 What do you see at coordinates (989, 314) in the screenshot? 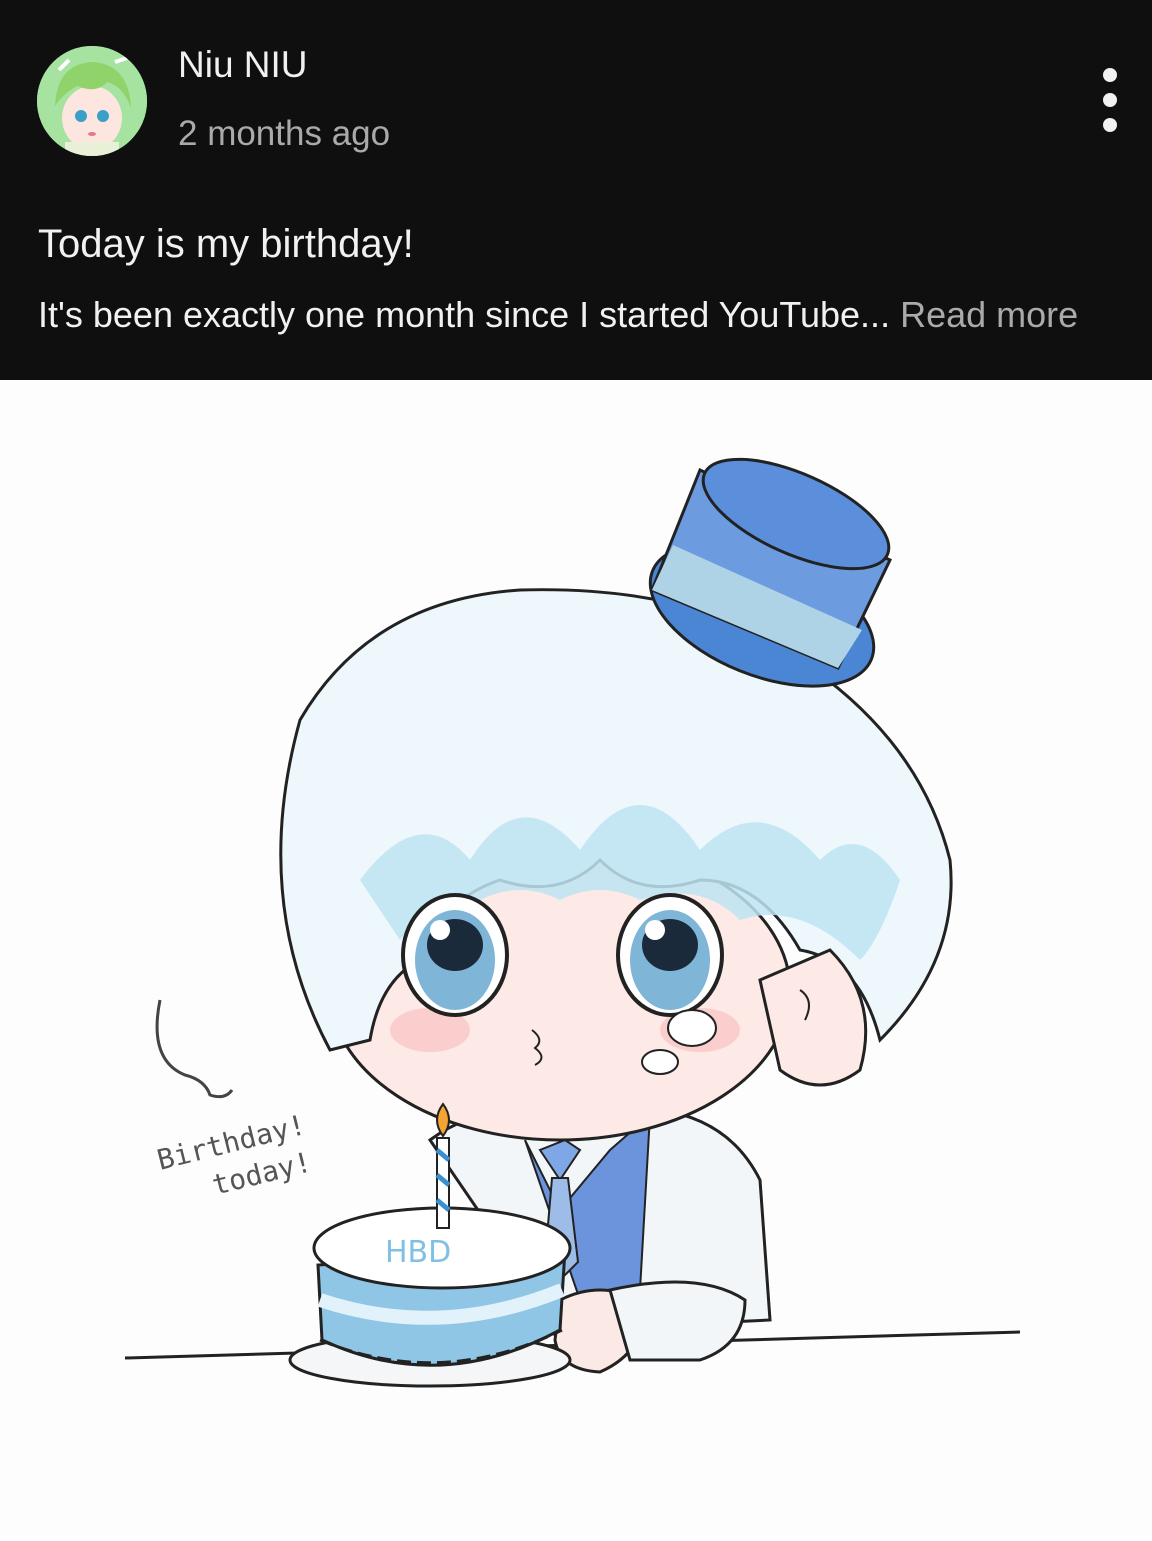
I see `read-more-link: Read more` at bounding box center [989, 314].